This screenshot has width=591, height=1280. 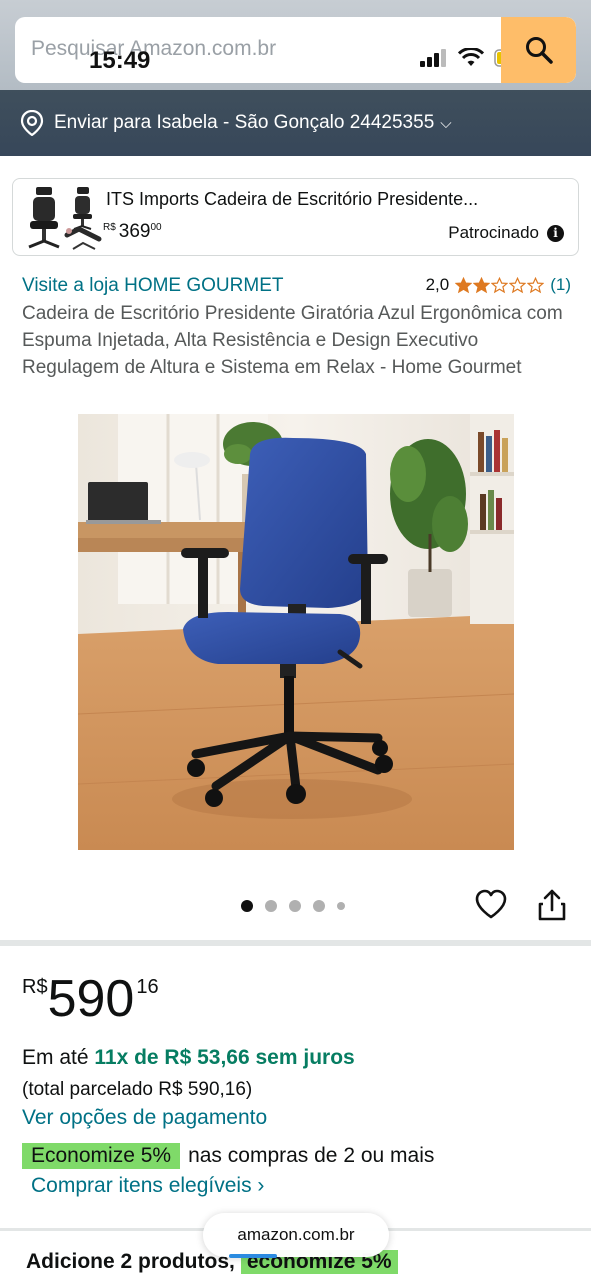 I want to click on add-products-text: Adicione 2 produtos,, so click(x=130, y=1261).